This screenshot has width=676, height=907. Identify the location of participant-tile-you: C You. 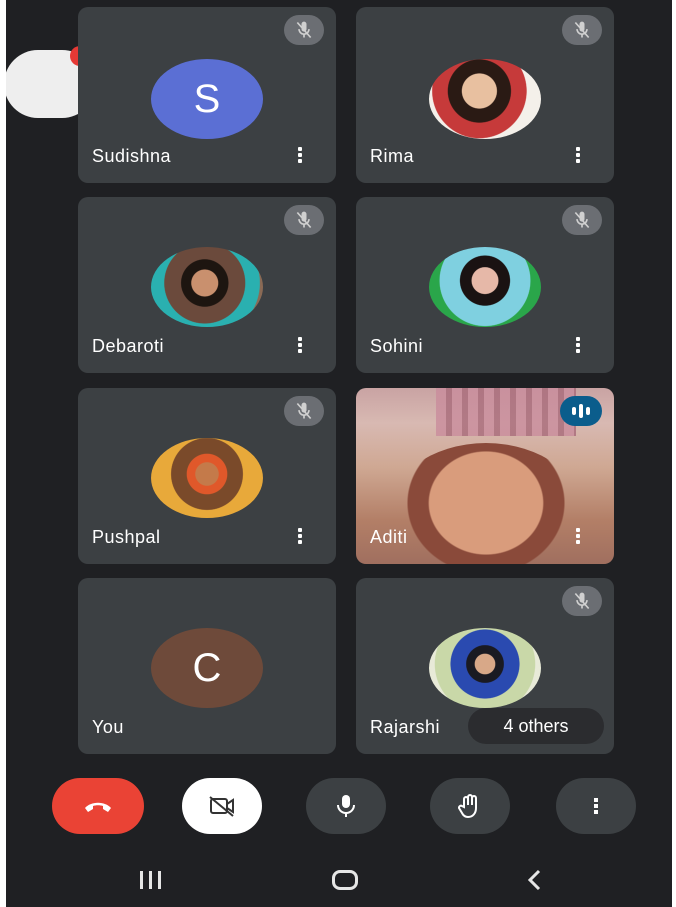
(207, 666).